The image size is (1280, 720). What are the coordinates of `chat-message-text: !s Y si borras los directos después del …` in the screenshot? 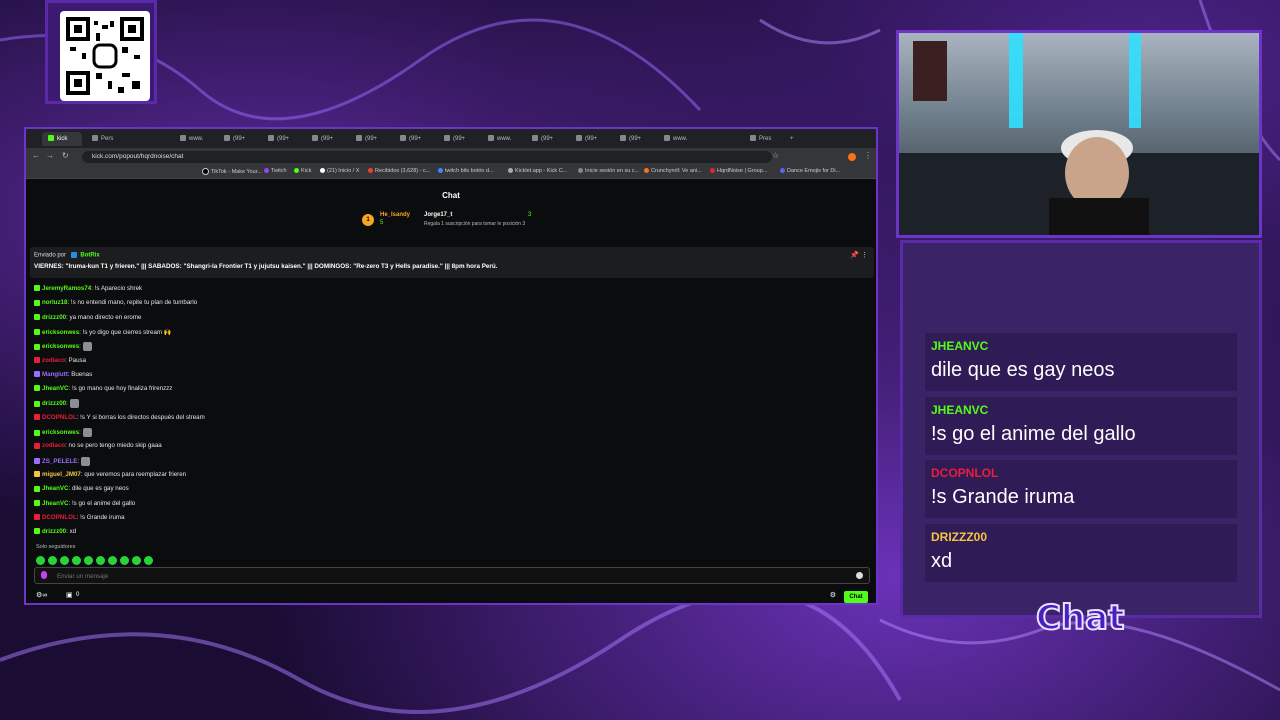 It's located at (142, 417).